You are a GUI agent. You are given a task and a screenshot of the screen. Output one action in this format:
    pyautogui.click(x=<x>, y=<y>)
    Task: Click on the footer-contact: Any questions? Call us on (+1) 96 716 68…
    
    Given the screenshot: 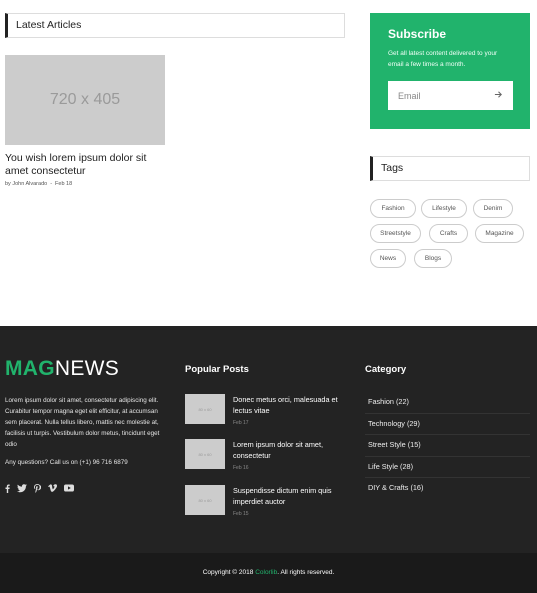 What is the action you would take?
    pyautogui.click(x=66, y=462)
    